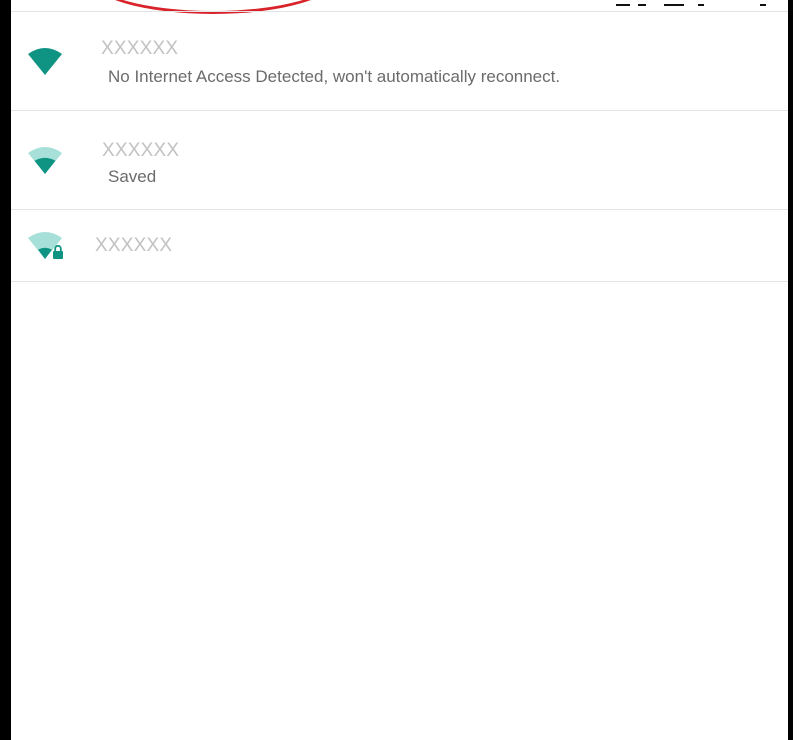  Describe the element at coordinates (399, 160) in the screenshot. I see `wifi-network-item: XXXXXX Saved` at that location.